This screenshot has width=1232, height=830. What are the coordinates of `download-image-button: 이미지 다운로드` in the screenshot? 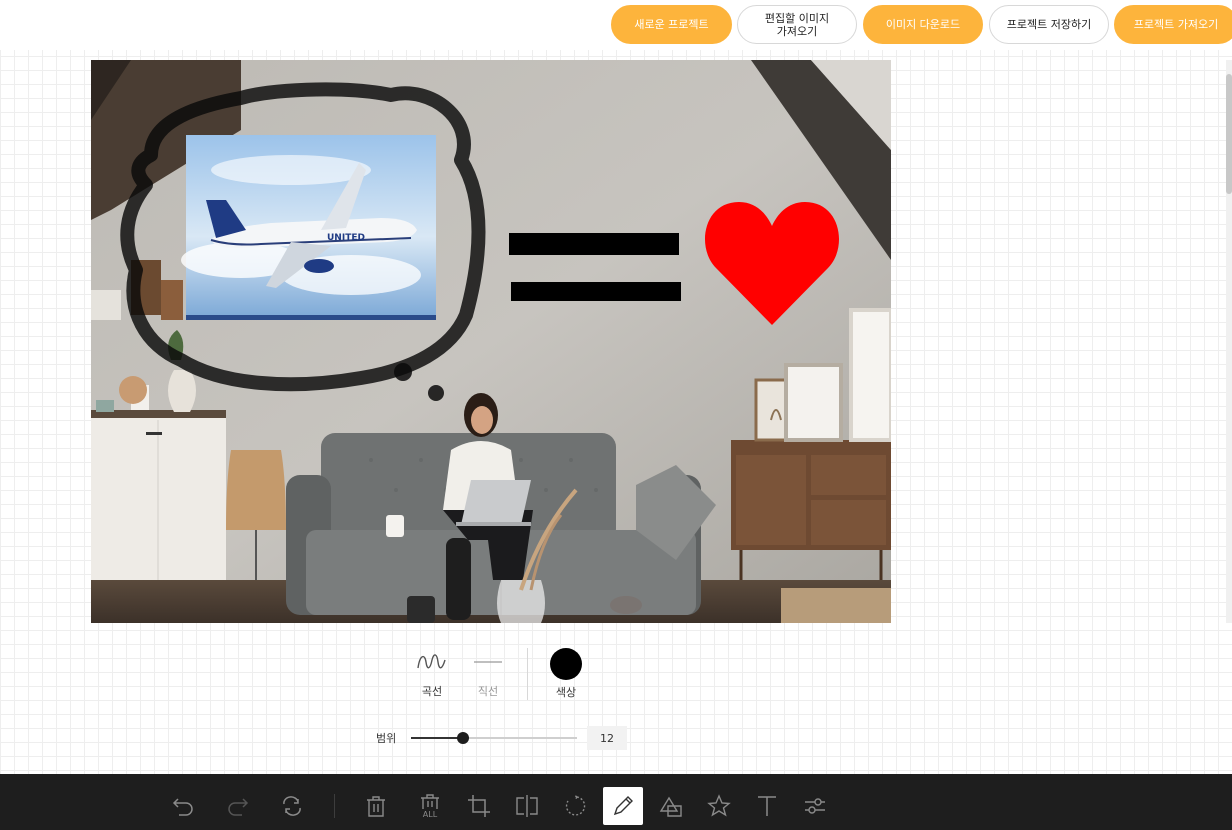 It's located at (923, 24).